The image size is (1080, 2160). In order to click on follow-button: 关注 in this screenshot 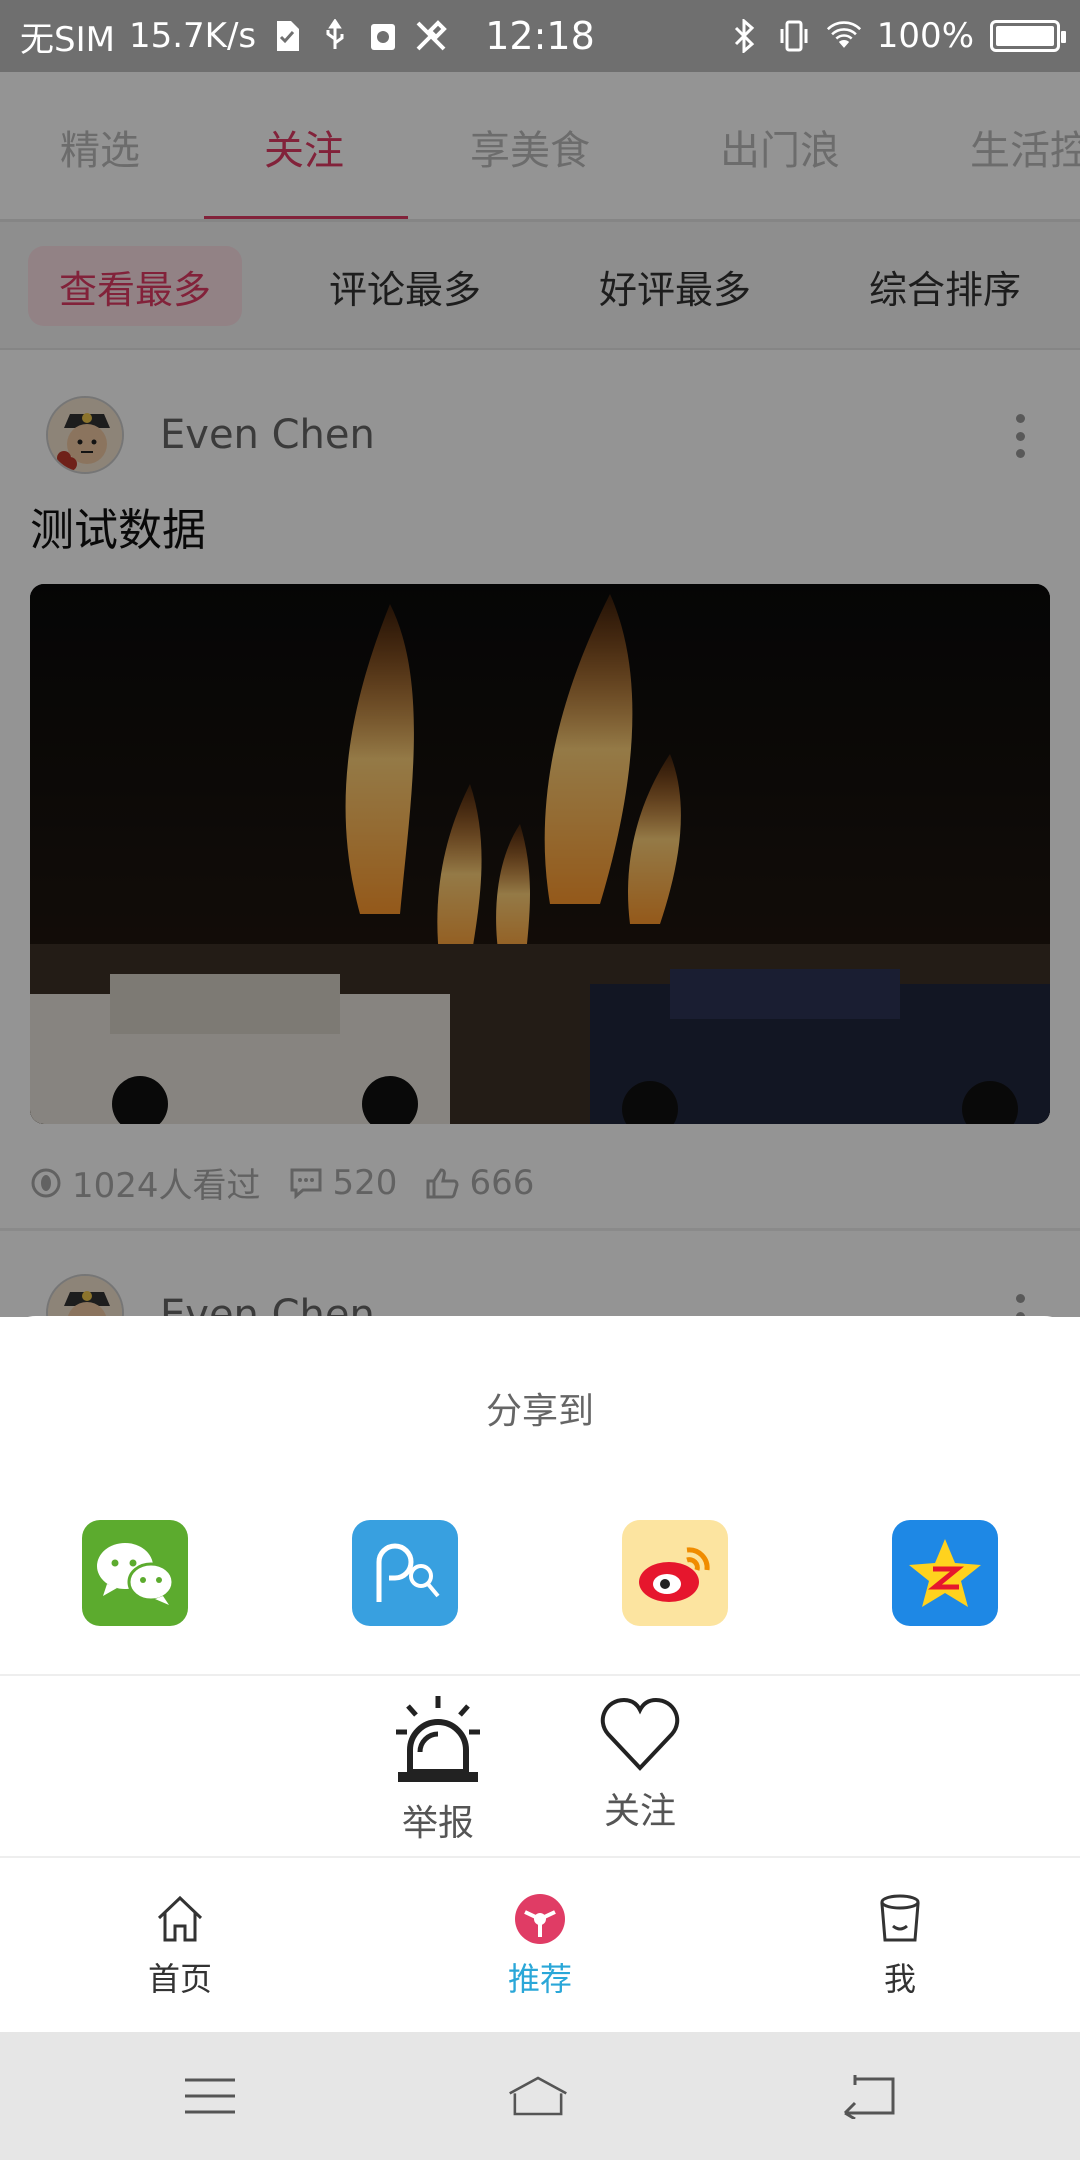, I will do `click(640, 1763)`.